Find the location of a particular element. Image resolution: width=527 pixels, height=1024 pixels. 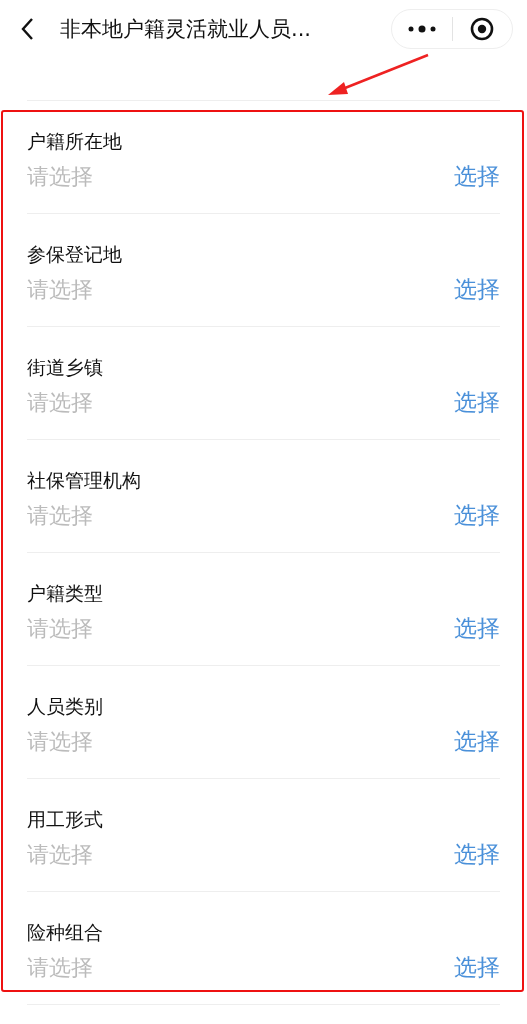

field-label: 人员类别 is located at coordinates (65, 706).